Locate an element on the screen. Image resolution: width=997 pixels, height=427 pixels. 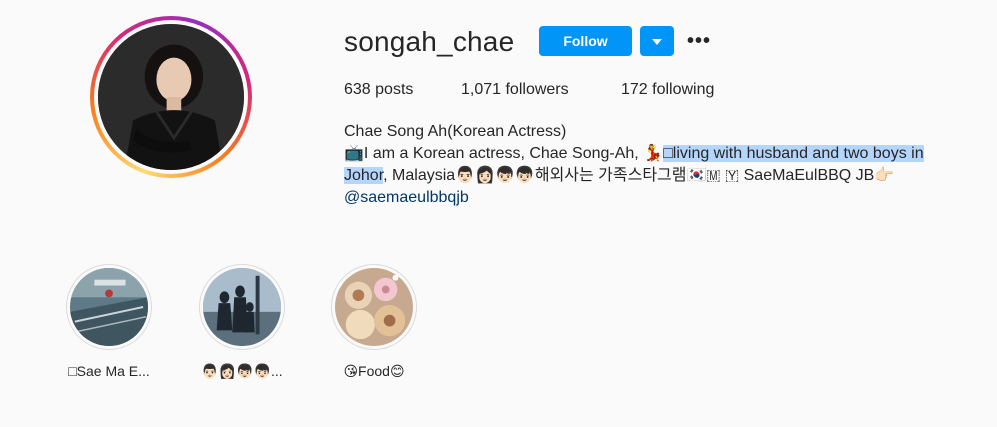
following-link: 172 following is located at coordinates (667, 90).